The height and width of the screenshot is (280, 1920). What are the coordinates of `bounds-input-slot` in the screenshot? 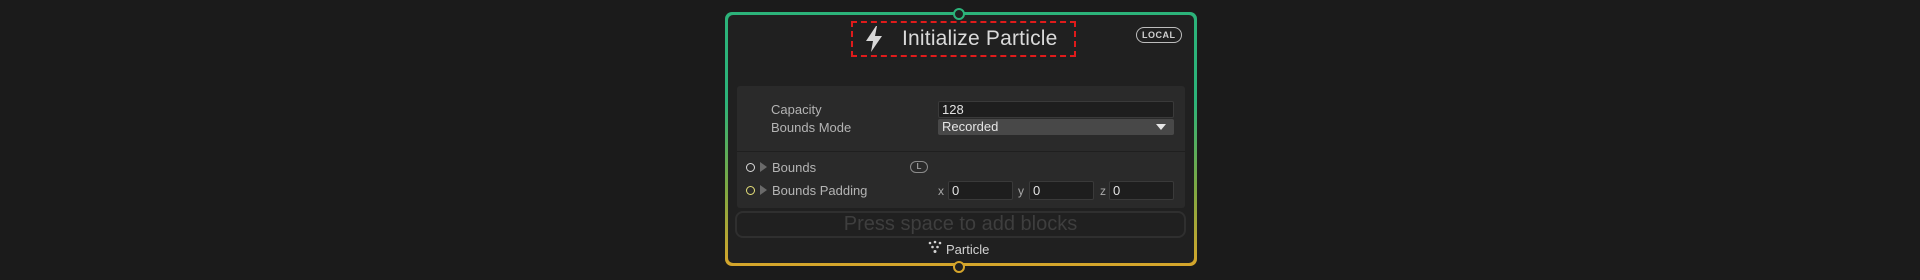 It's located at (750, 167).